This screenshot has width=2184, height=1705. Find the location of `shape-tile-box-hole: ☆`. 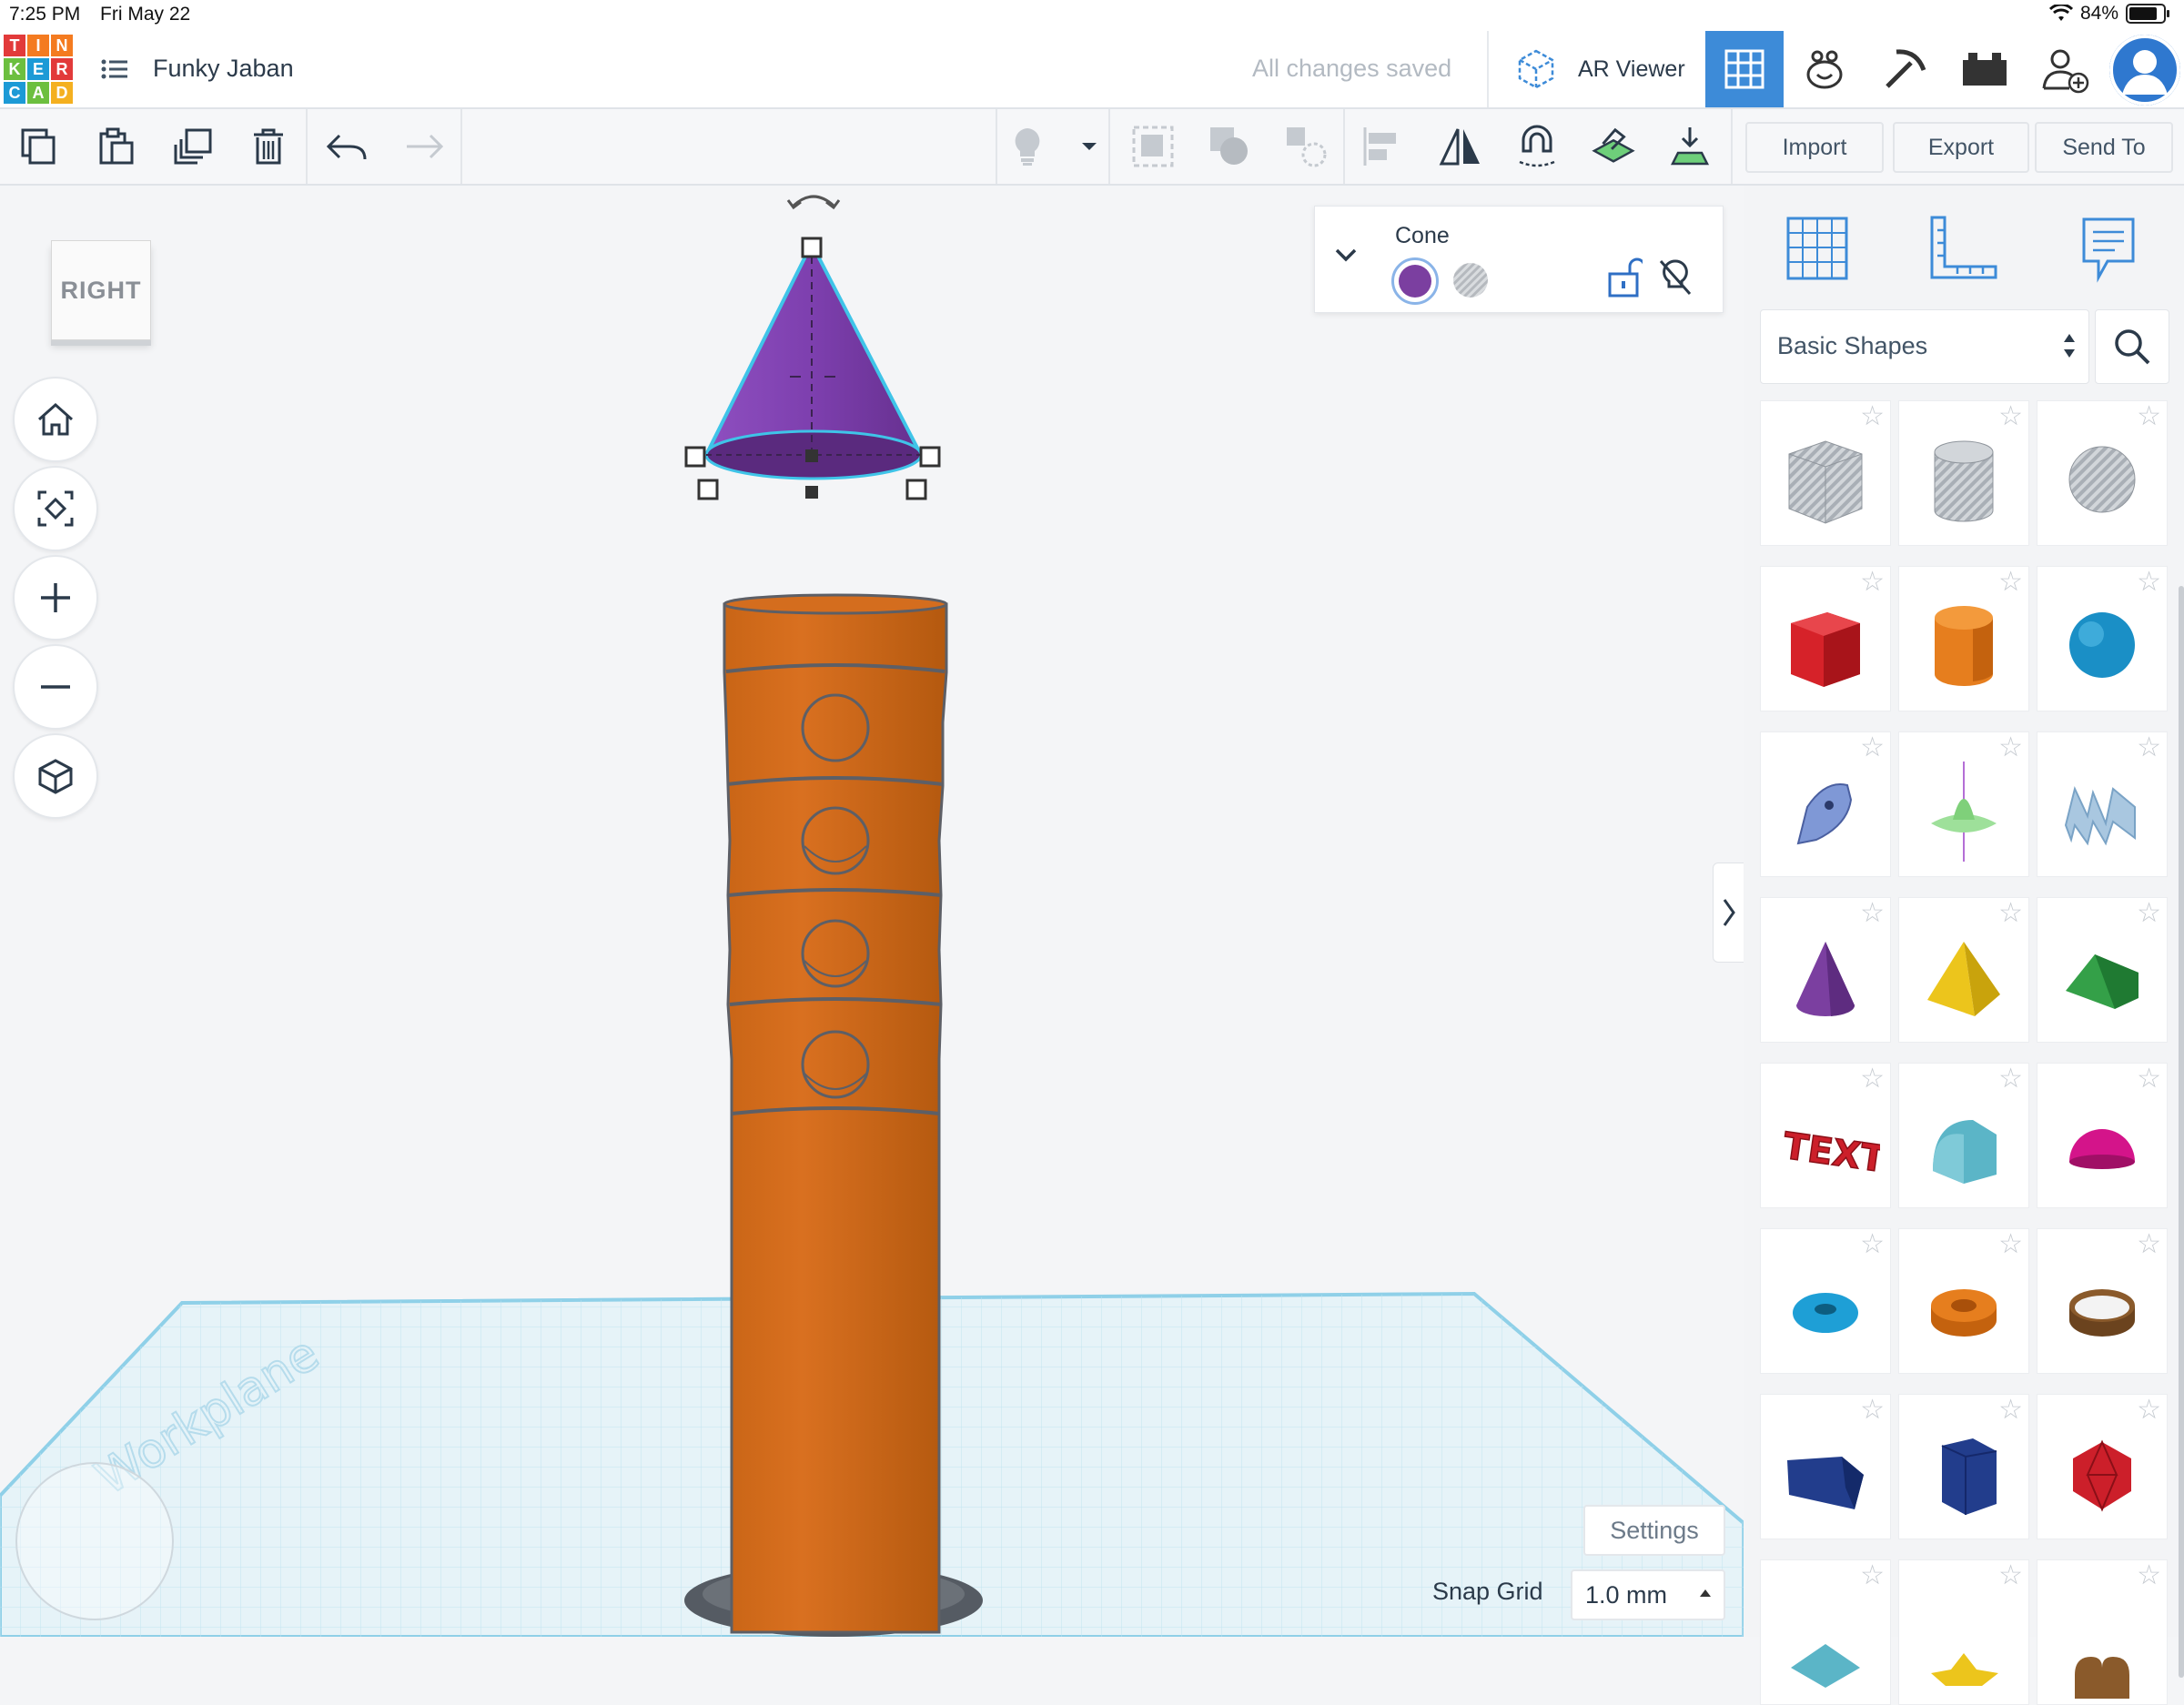

shape-tile-box-hole: ☆ is located at coordinates (1826, 473).